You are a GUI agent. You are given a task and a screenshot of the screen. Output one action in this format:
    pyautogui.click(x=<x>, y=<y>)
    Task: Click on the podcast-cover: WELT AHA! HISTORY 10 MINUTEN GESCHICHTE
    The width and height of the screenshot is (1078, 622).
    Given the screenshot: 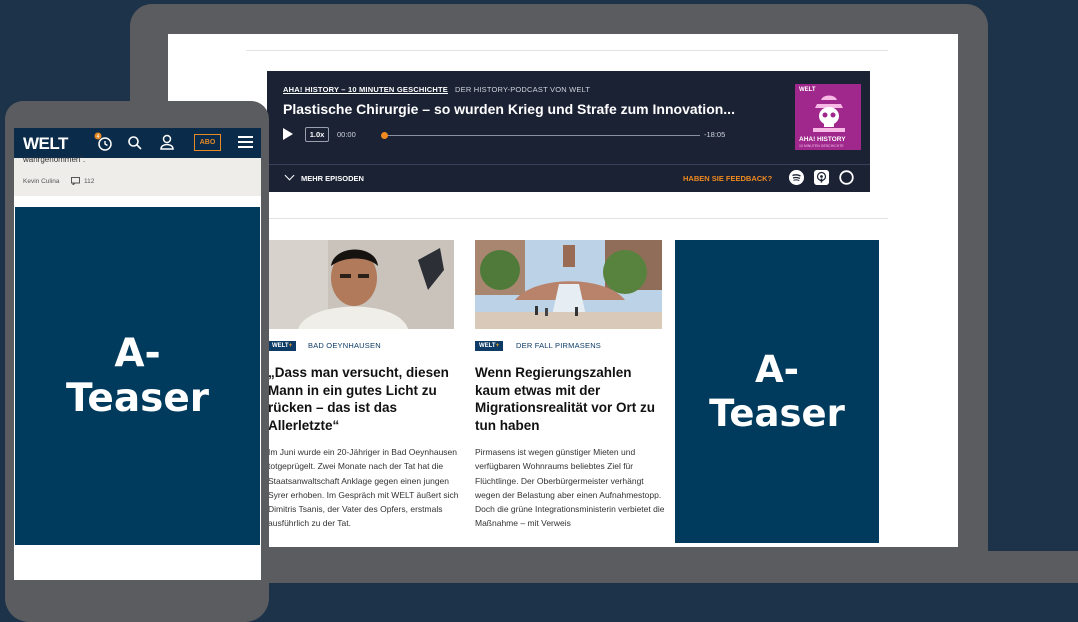 What is the action you would take?
    pyautogui.click(x=828, y=117)
    